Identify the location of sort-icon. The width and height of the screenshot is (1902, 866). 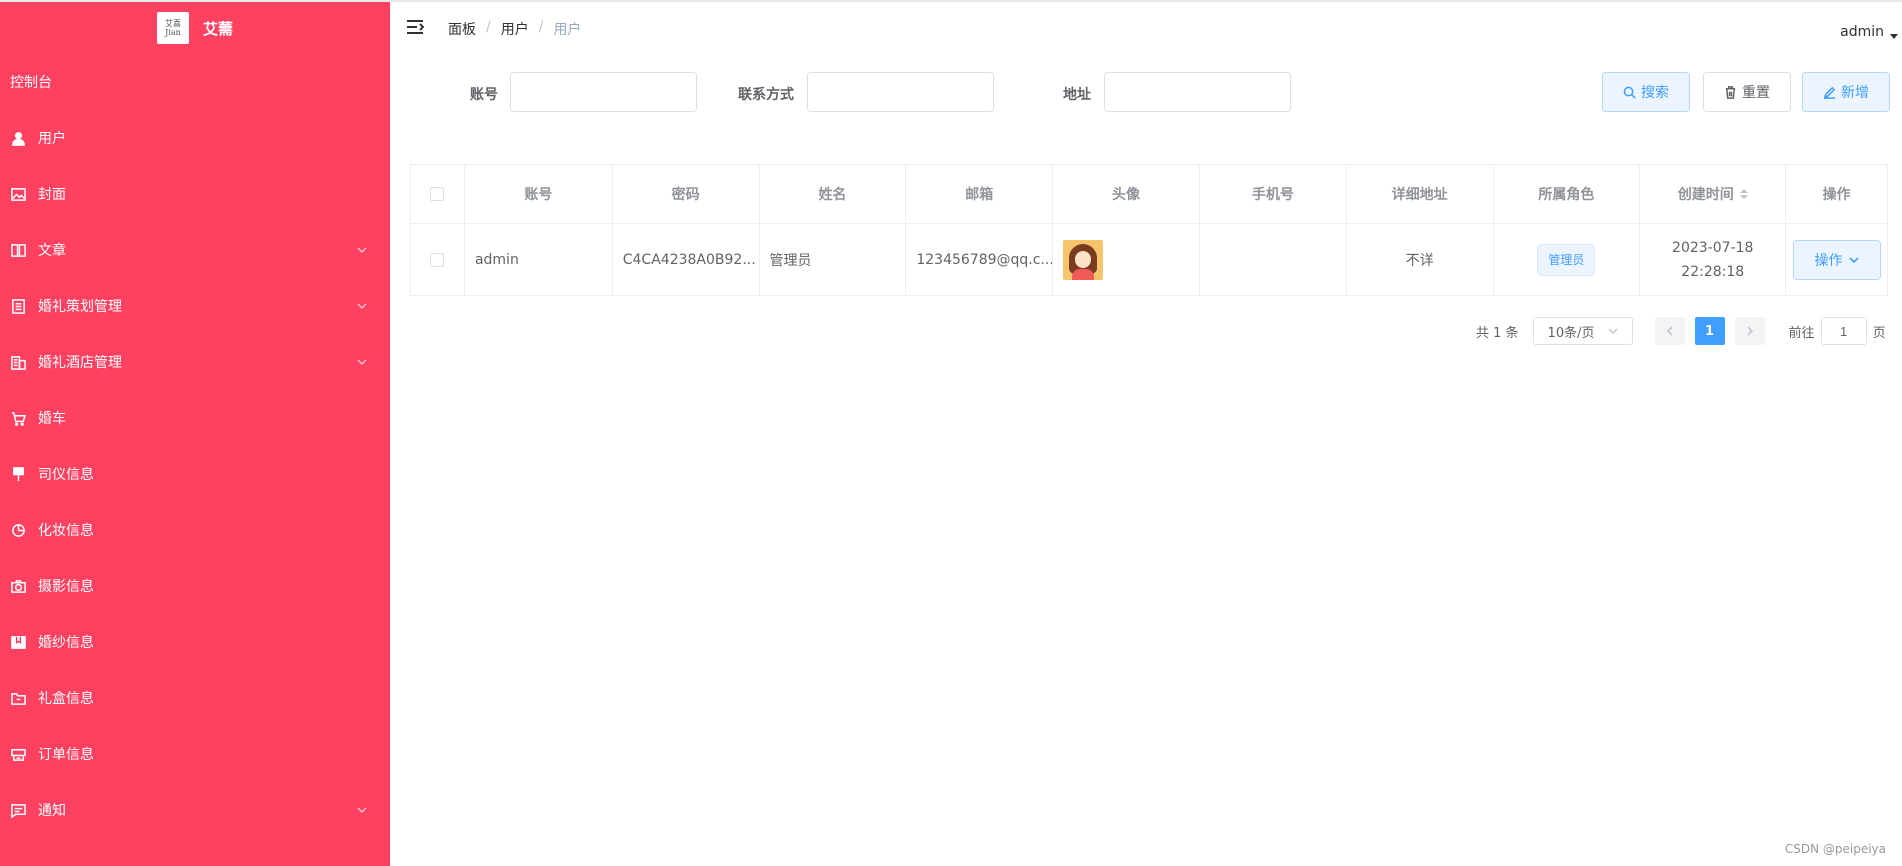
(1743, 194).